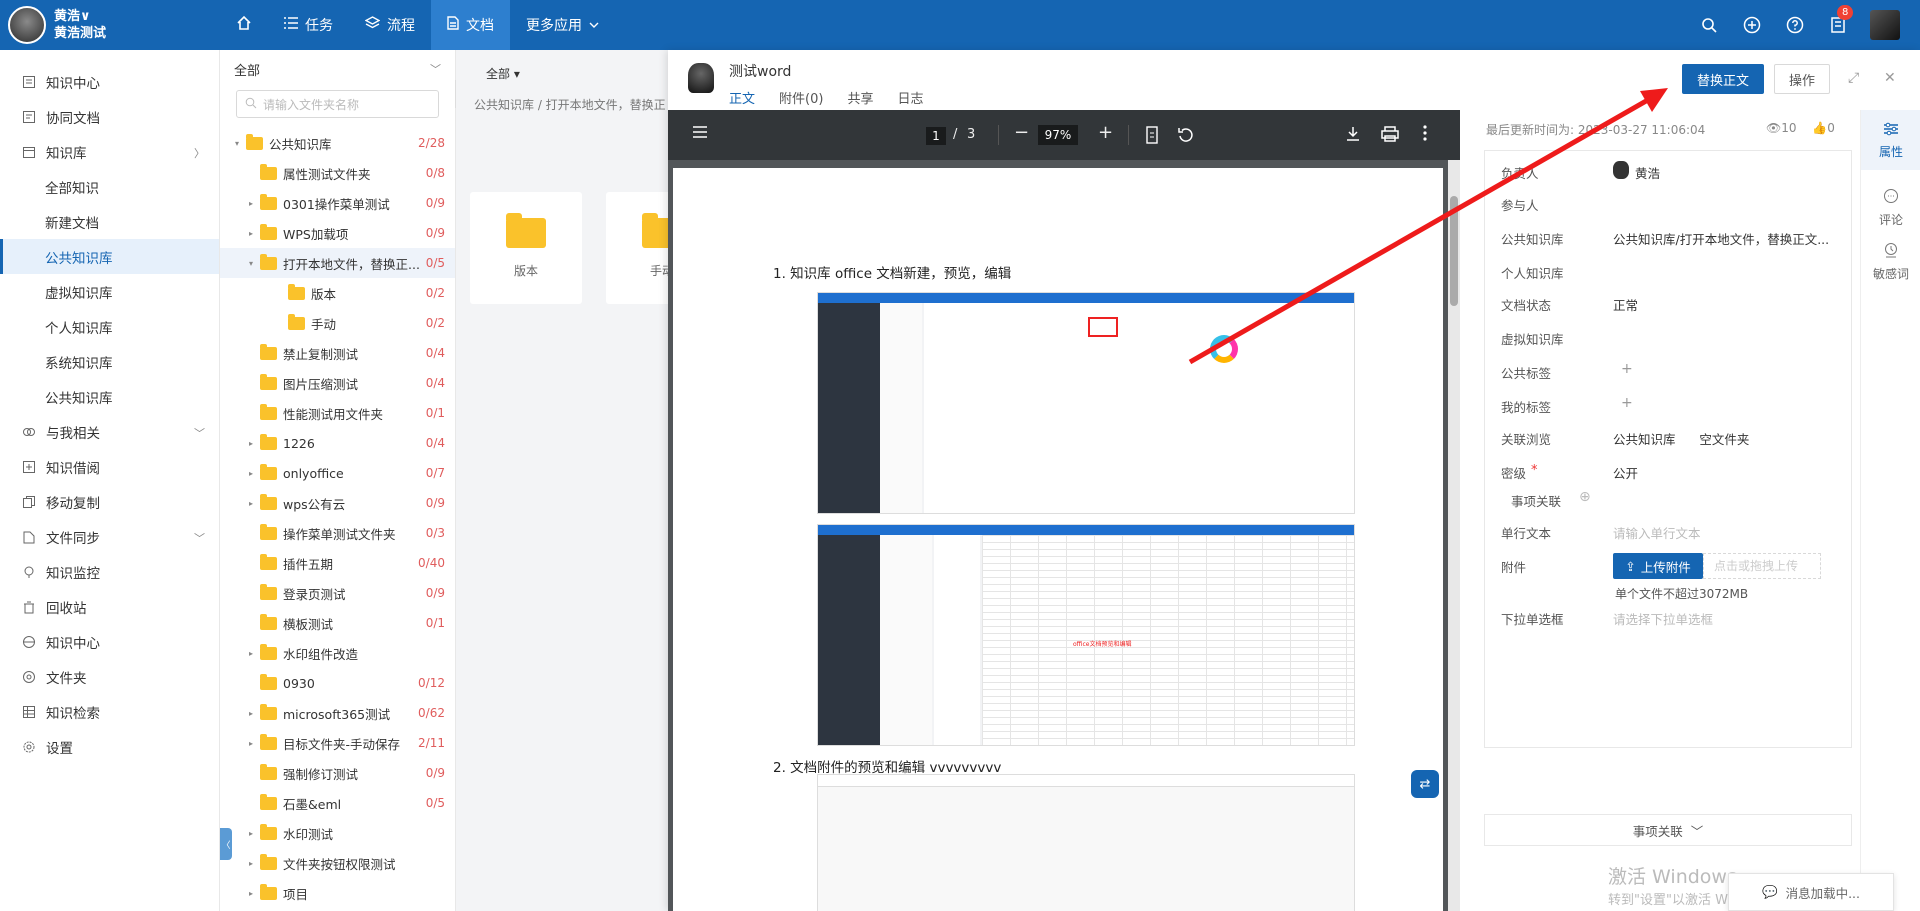 The width and height of the screenshot is (1920, 911). I want to click on sidebar-item-borrow: 知识借阅, so click(109, 466).